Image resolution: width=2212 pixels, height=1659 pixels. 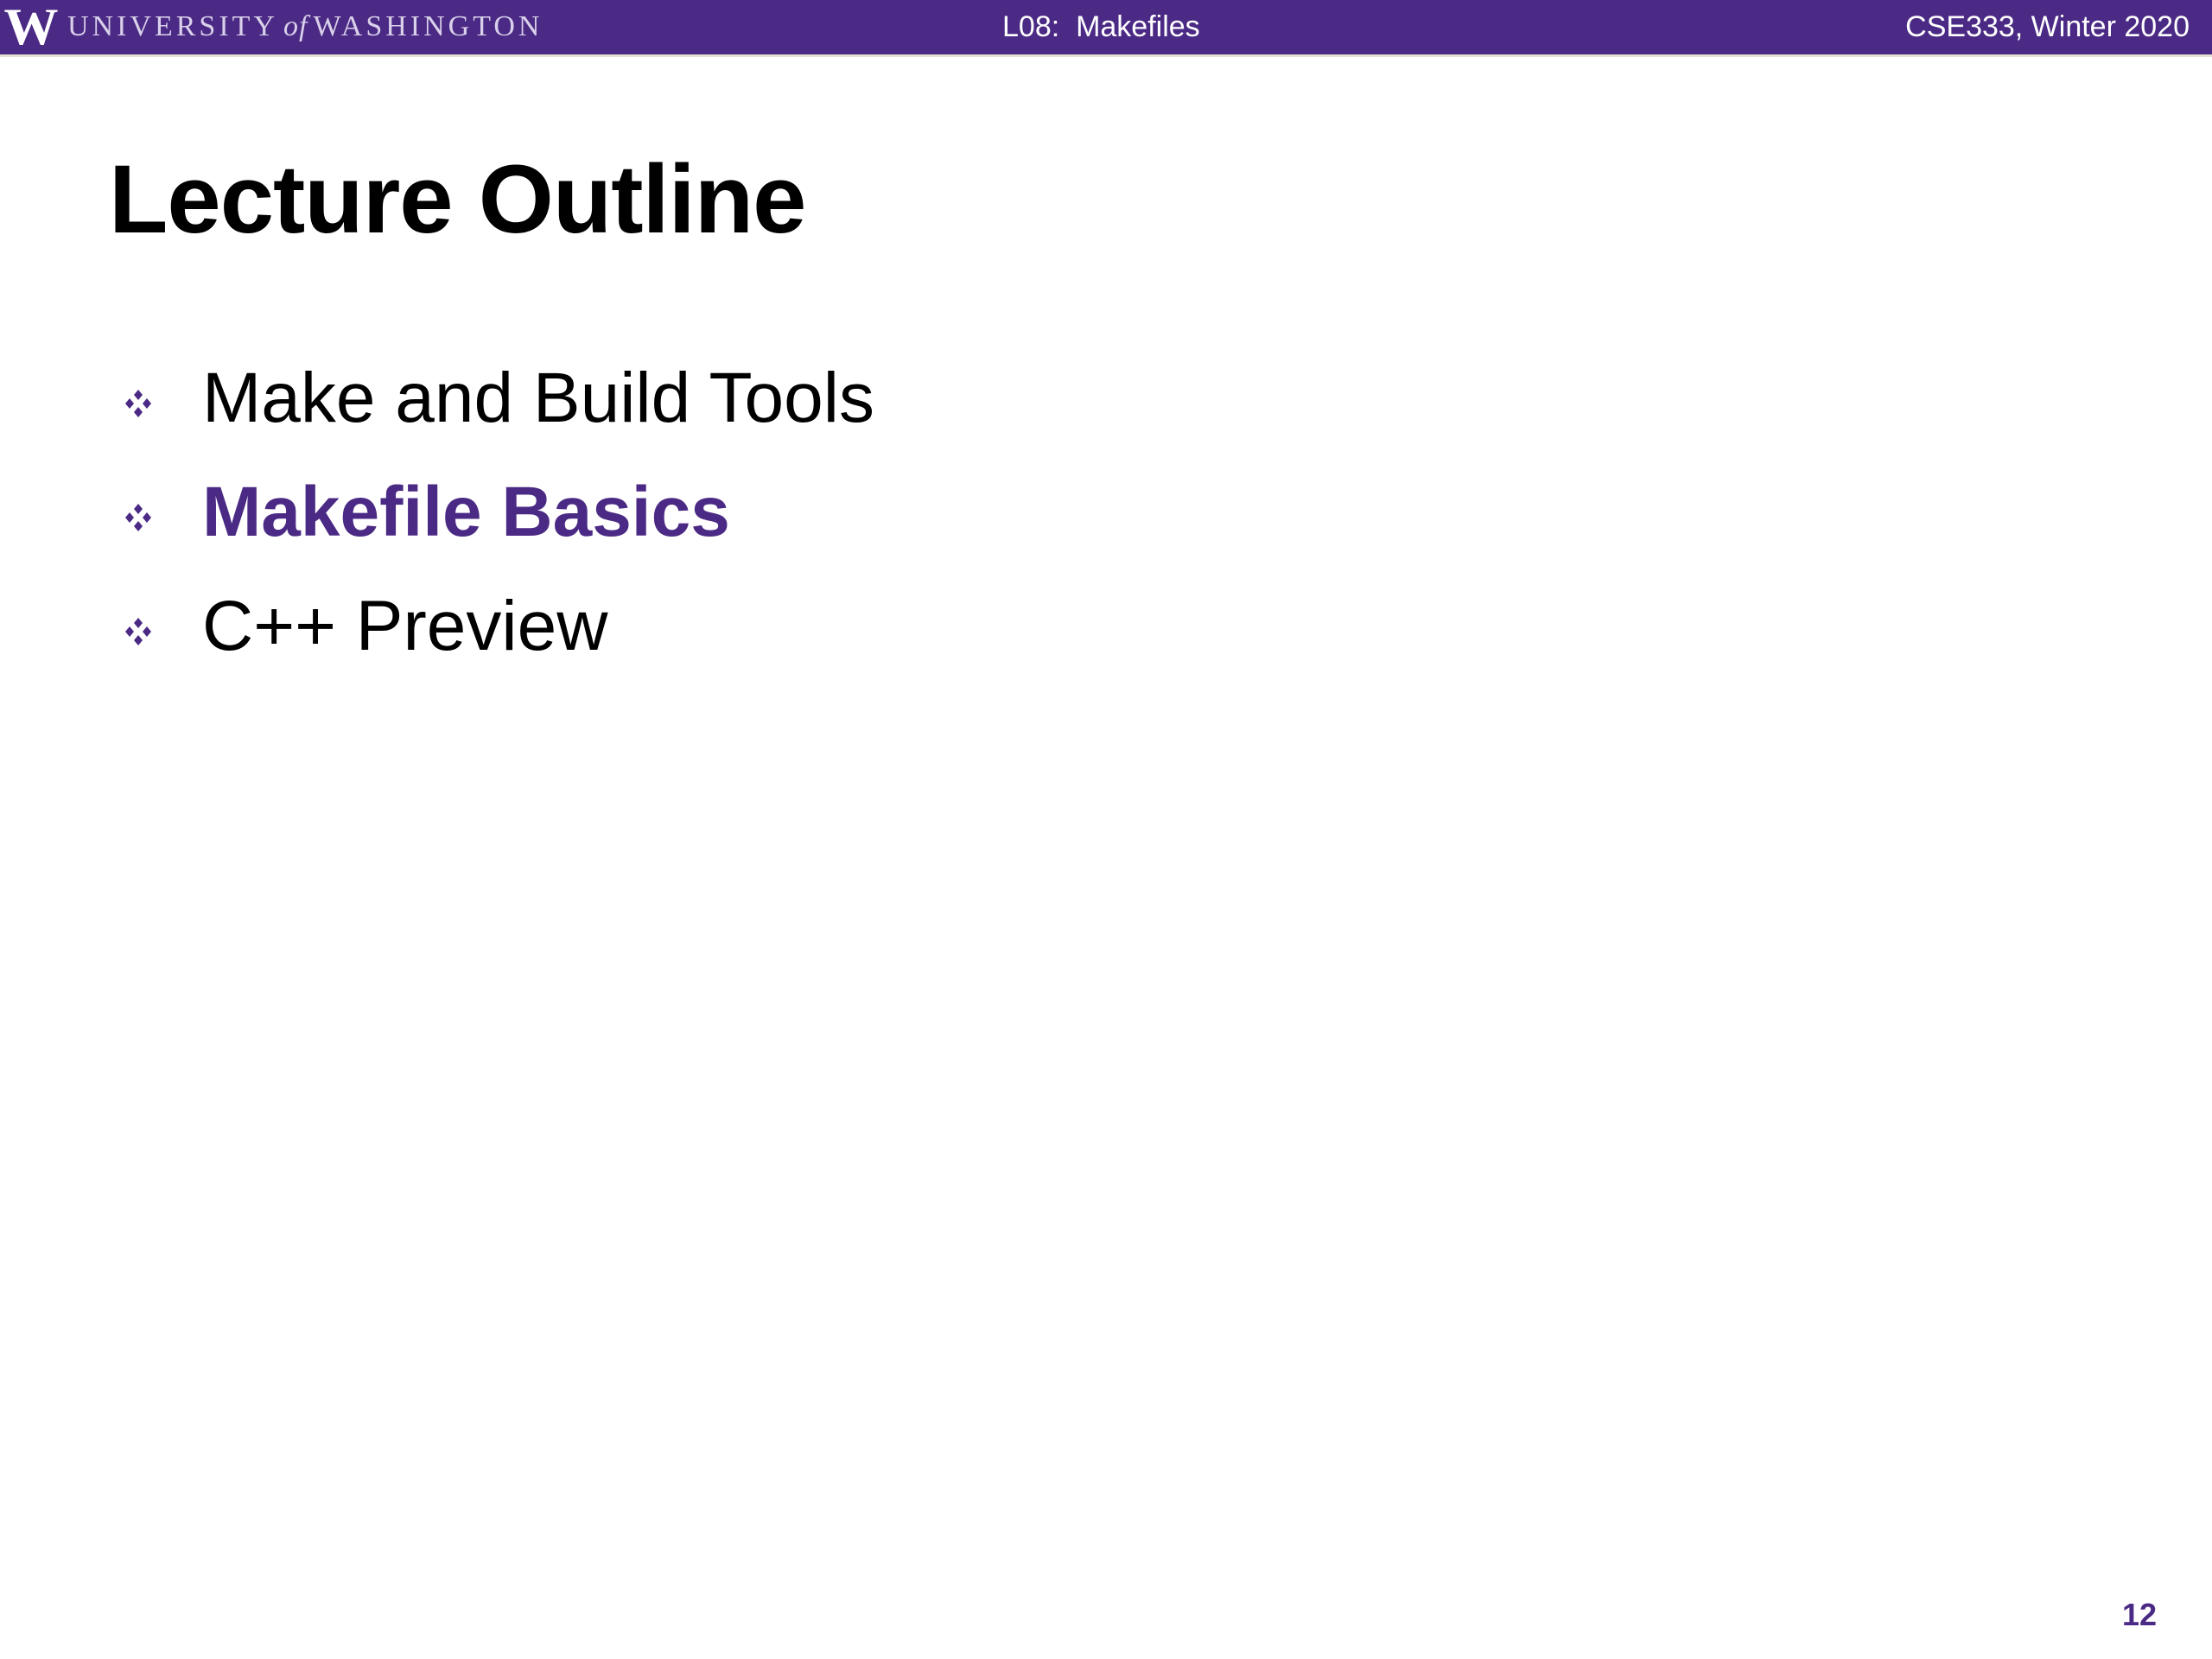 I want to click on outline-item-cpp-preview: C++ Preview, so click(x=497, y=626).